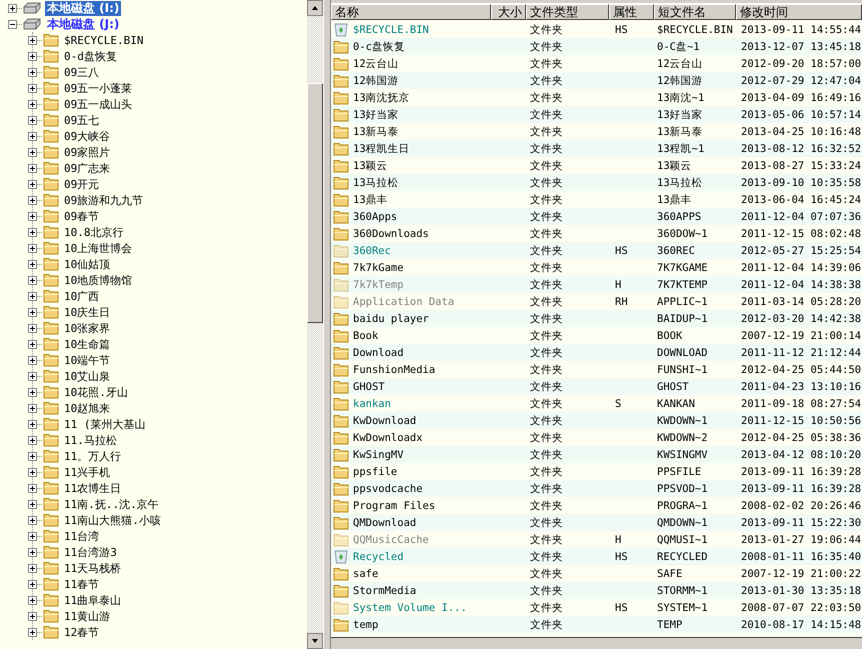 This screenshot has height=649, width=862. What do you see at coordinates (403, 302) in the screenshot?
I see `file-name: Application Data` at bounding box center [403, 302].